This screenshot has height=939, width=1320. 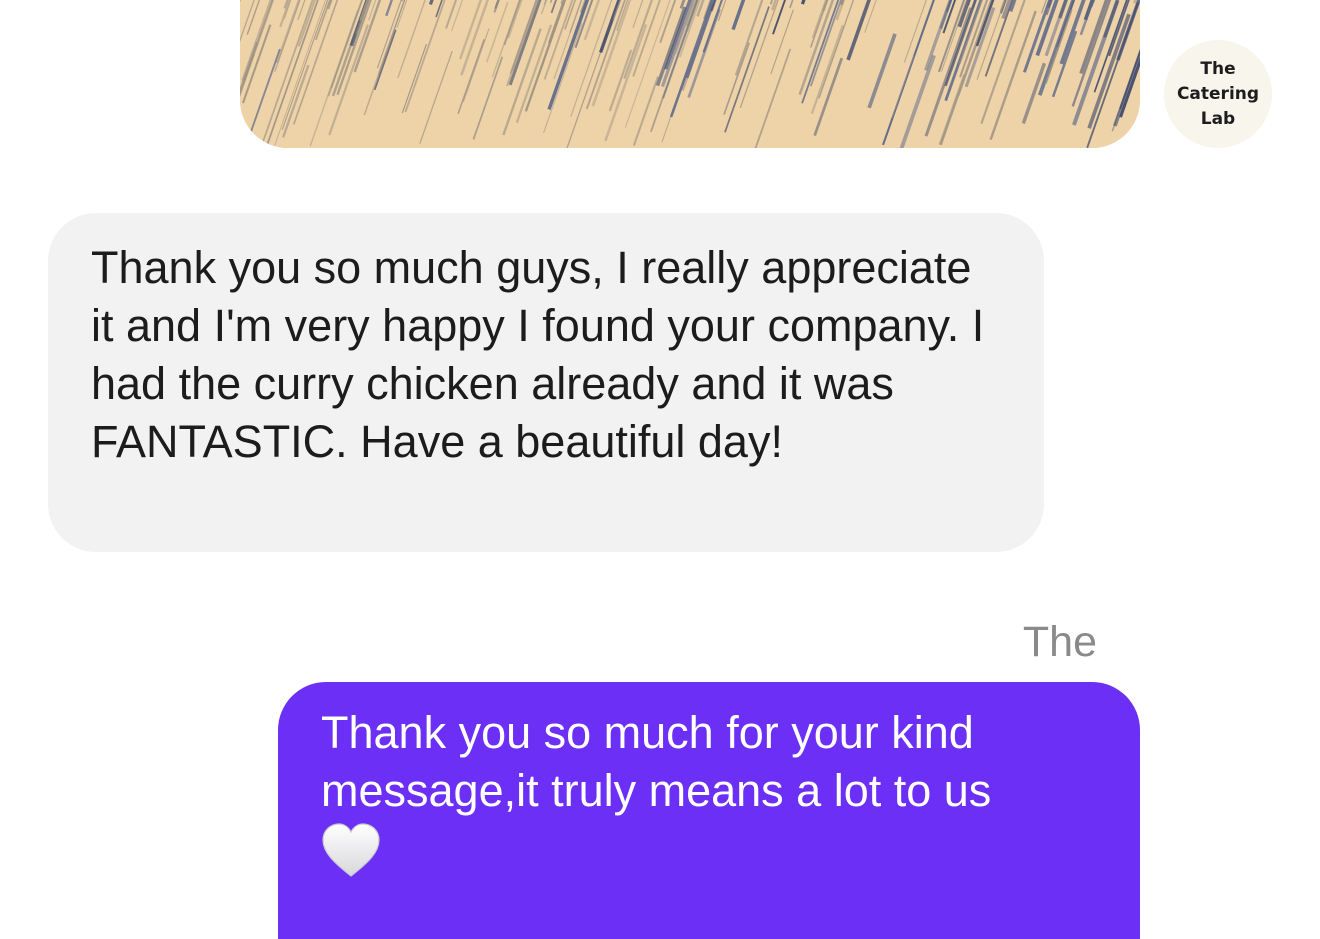 What do you see at coordinates (1059, 642) in the screenshot?
I see `sender-name: The` at bounding box center [1059, 642].